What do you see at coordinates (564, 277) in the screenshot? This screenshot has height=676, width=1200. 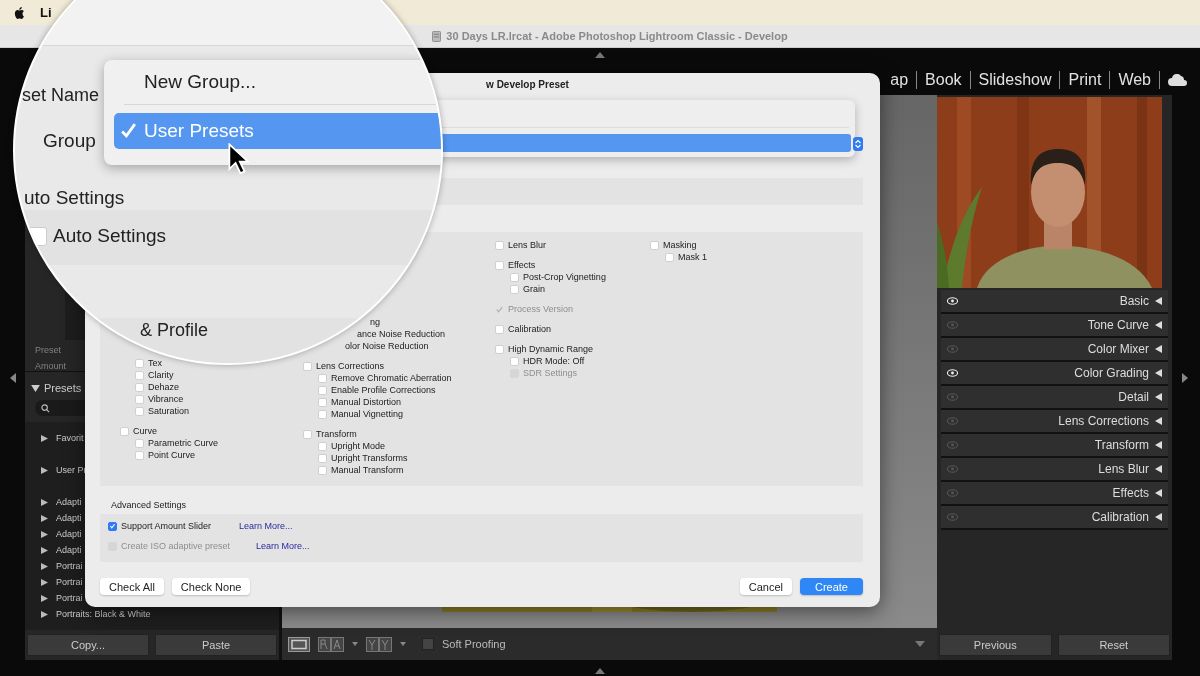 I see `checkbox-label: Post-Crop Vignetting` at bounding box center [564, 277].